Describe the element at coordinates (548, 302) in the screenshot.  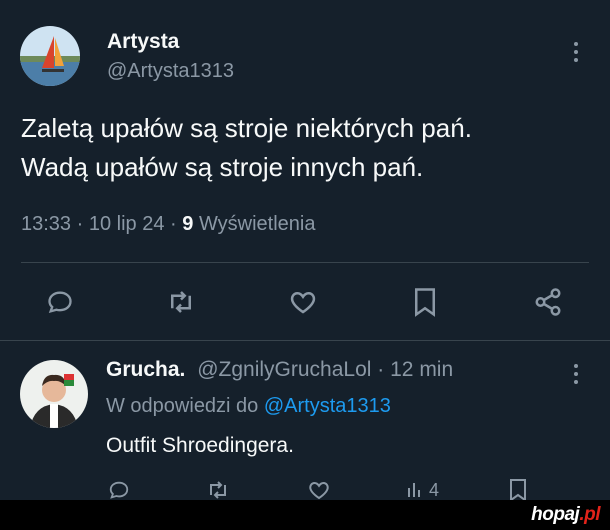
I see `share-icon` at that location.